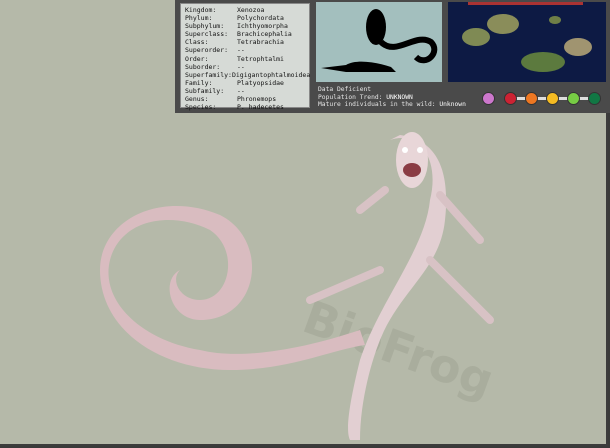  Describe the element at coordinates (247, 91) in the screenshot. I see `taxonomy-row: Subfamily: --` at that location.